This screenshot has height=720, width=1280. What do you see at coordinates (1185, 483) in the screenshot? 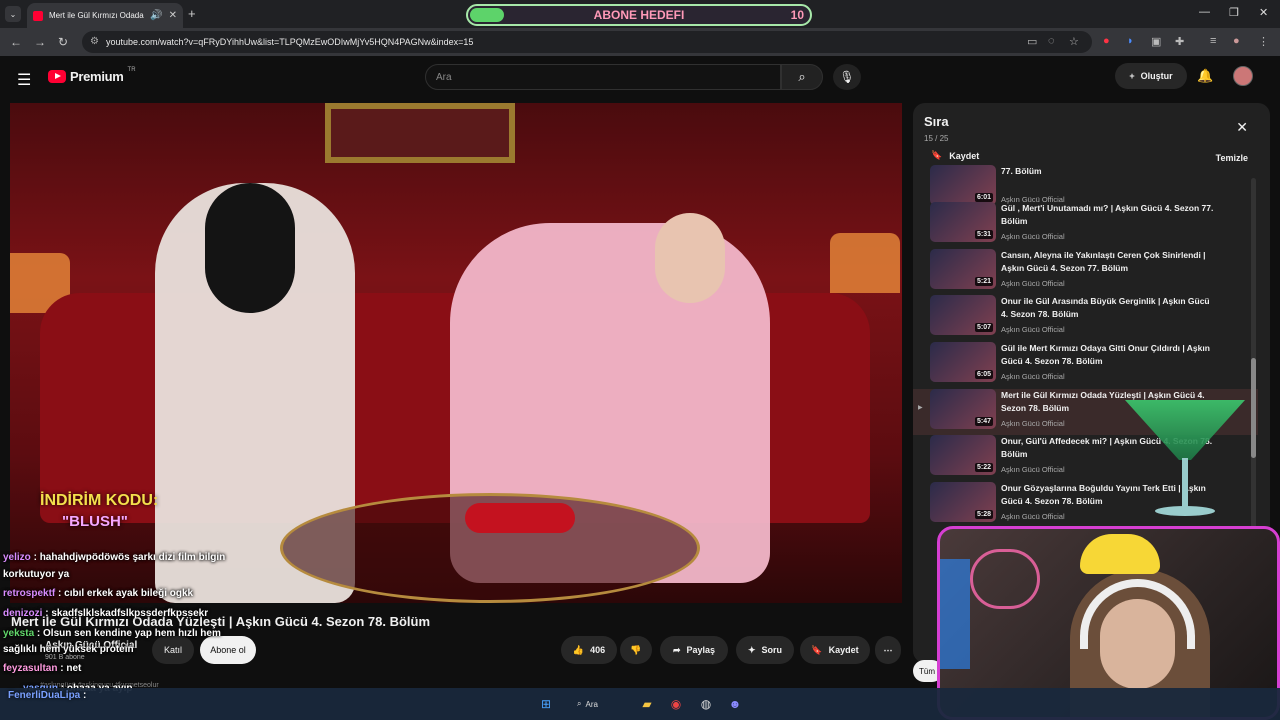
I see `glass-stem` at bounding box center [1185, 483].